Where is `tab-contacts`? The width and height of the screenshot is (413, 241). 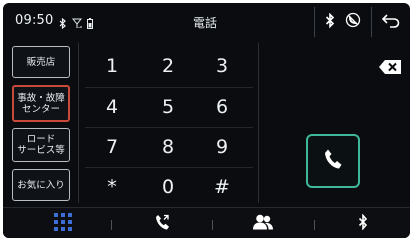
tab-contacts is located at coordinates (263, 223).